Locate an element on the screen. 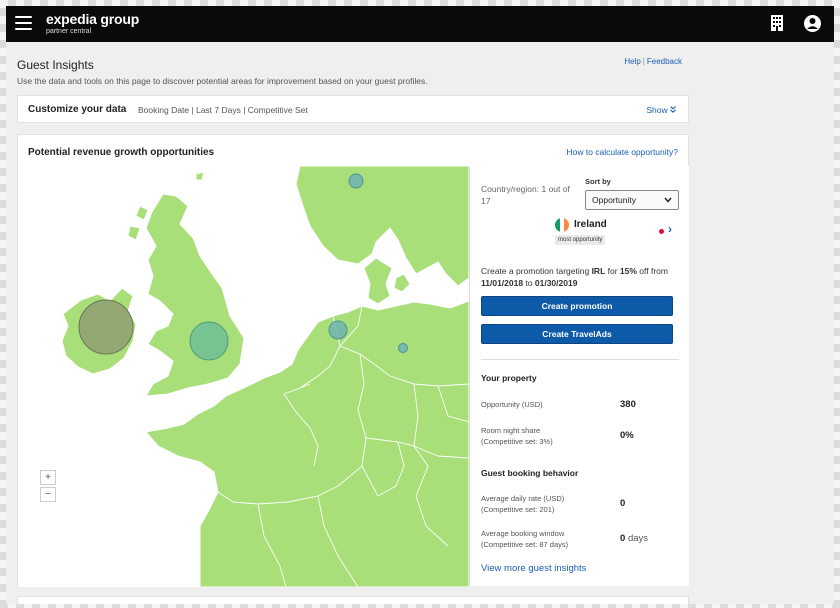 The image size is (840, 608). show-label: Show is located at coordinates (657, 110).